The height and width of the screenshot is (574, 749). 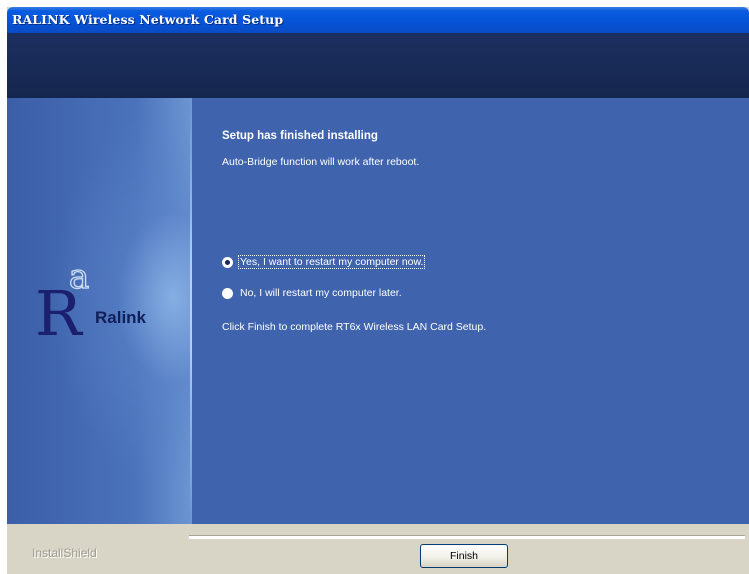 I want to click on page-title: Setup has finished installing, so click(x=300, y=136).